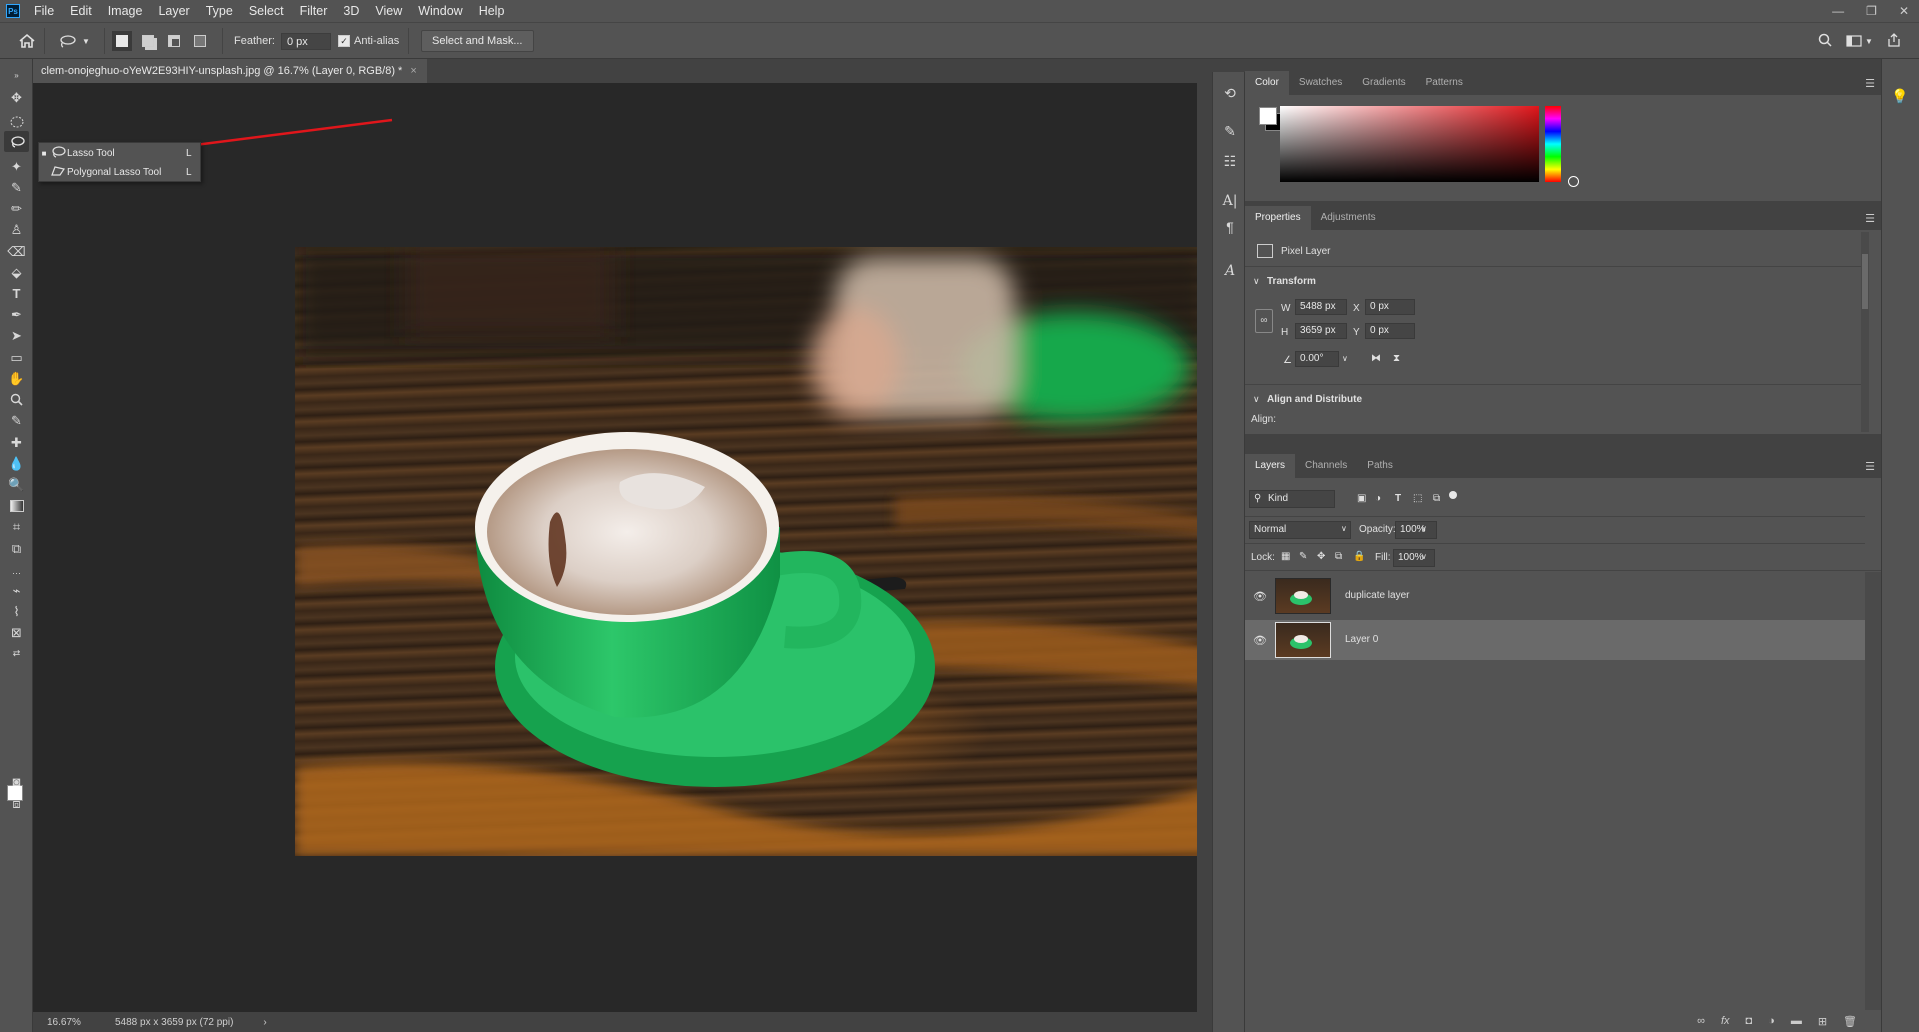  What do you see at coordinates (1378, 498) in the screenshot?
I see `filter-adjustment-icon: ◑` at bounding box center [1378, 498].